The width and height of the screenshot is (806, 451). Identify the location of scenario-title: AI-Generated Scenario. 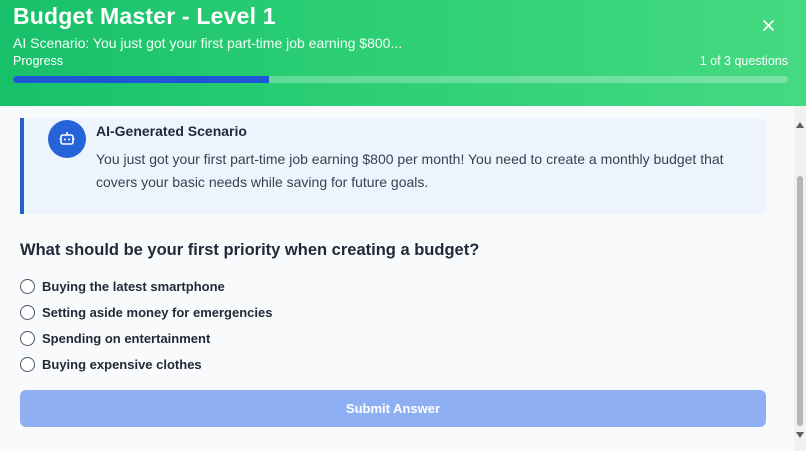
(171, 131).